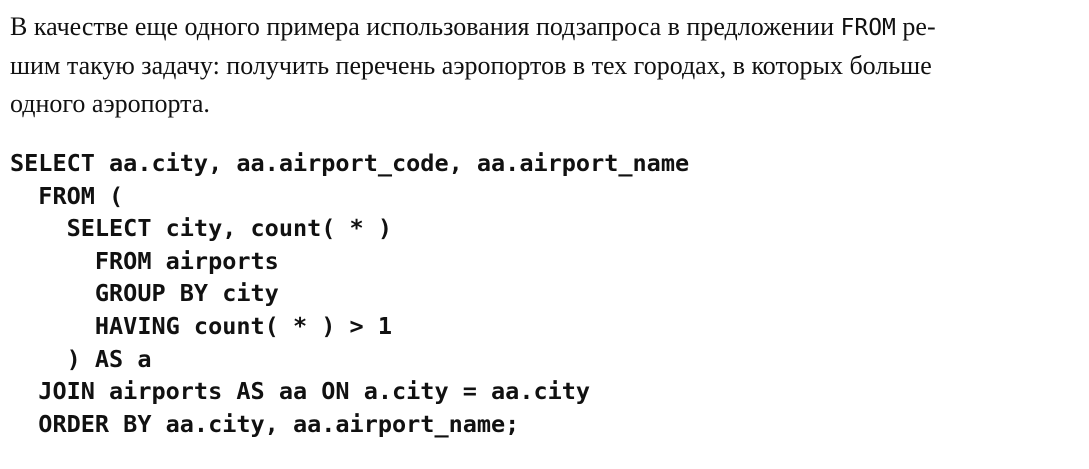 This screenshot has height=469, width=1089. Describe the element at coordinates (201, 228) in the screenshot. I see `code-line: SELECT city, count( * )` at that location.